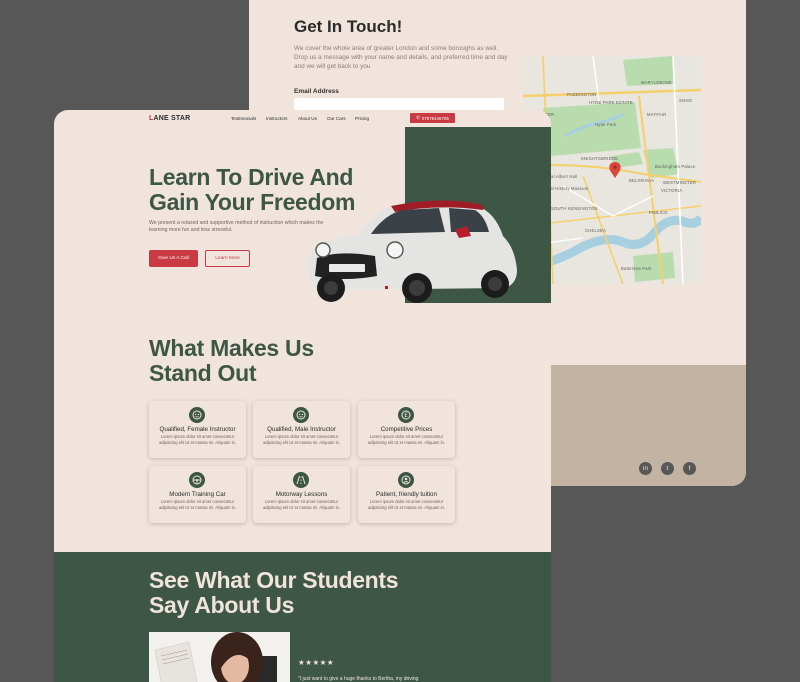 The image size is (800, 682). I want to click on logo-text: ANE STAR, so click(172, 118).